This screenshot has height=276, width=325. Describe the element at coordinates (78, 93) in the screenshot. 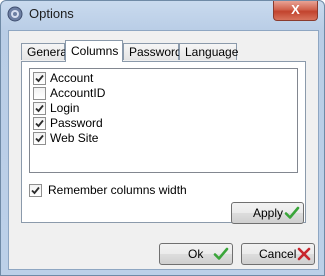

I see `column-label: AccountID` at that location.